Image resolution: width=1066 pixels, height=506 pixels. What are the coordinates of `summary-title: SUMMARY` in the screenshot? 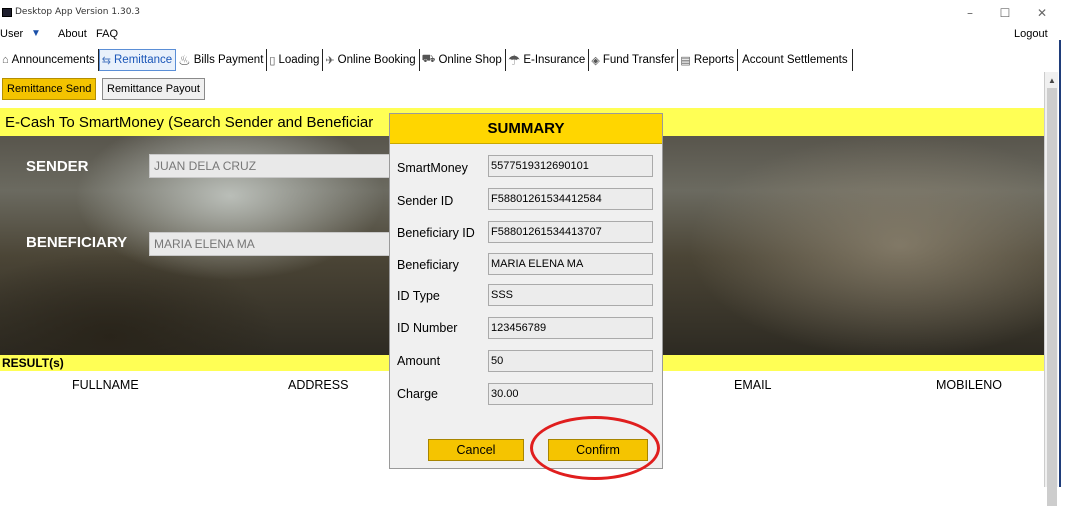 It's located at (526, 129).